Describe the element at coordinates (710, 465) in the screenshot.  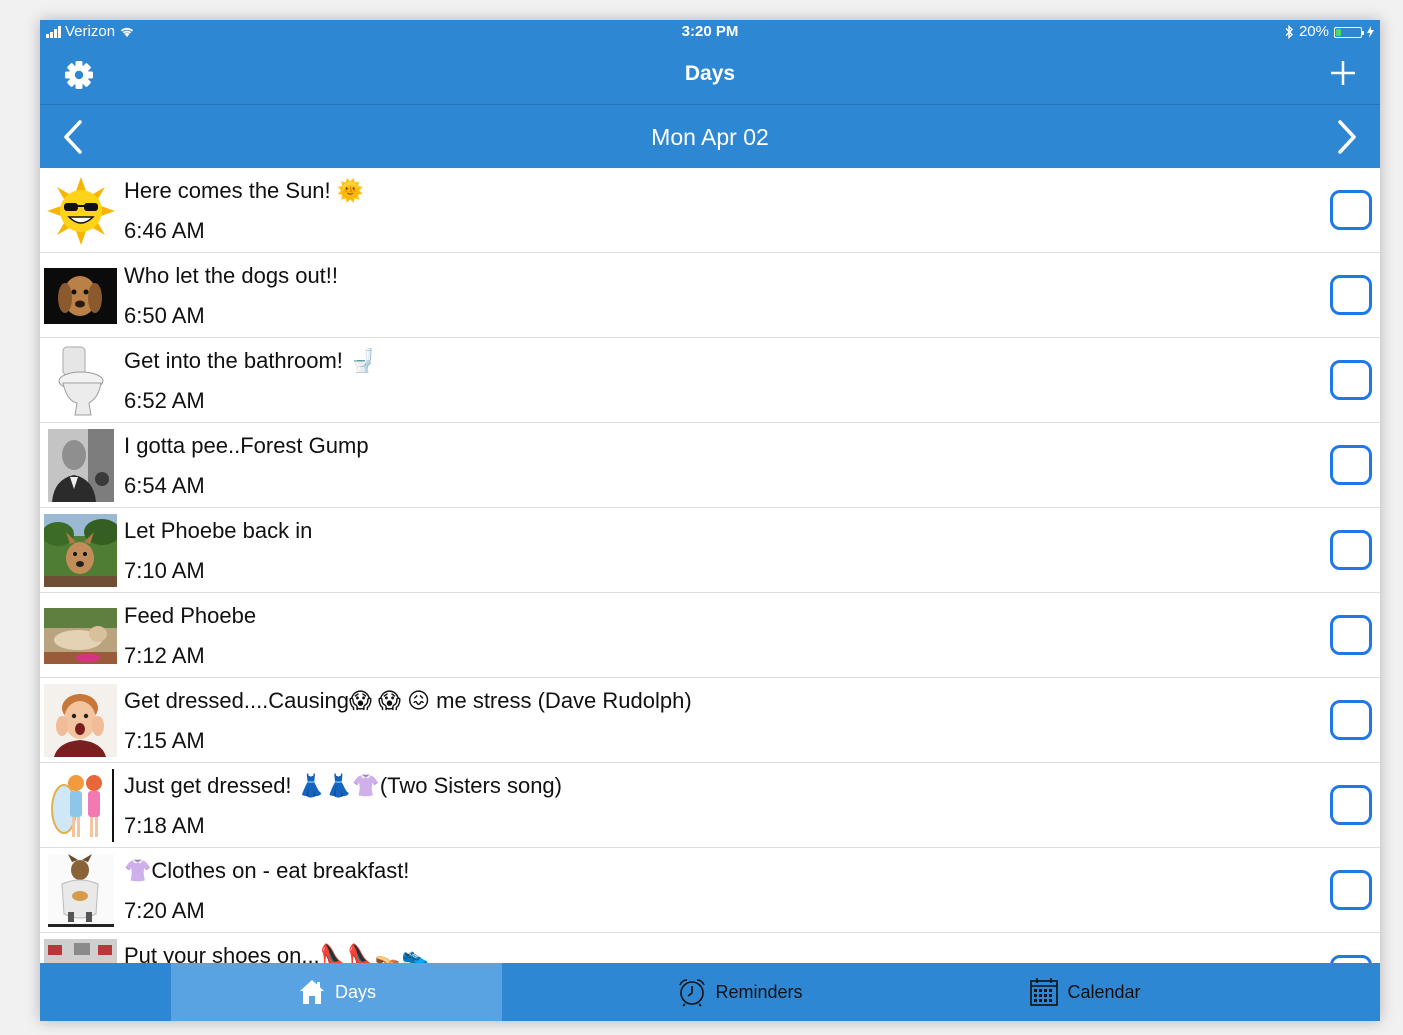
I see `list-item: I gotta pee..Forest Gump 6:54 AM` at that location.